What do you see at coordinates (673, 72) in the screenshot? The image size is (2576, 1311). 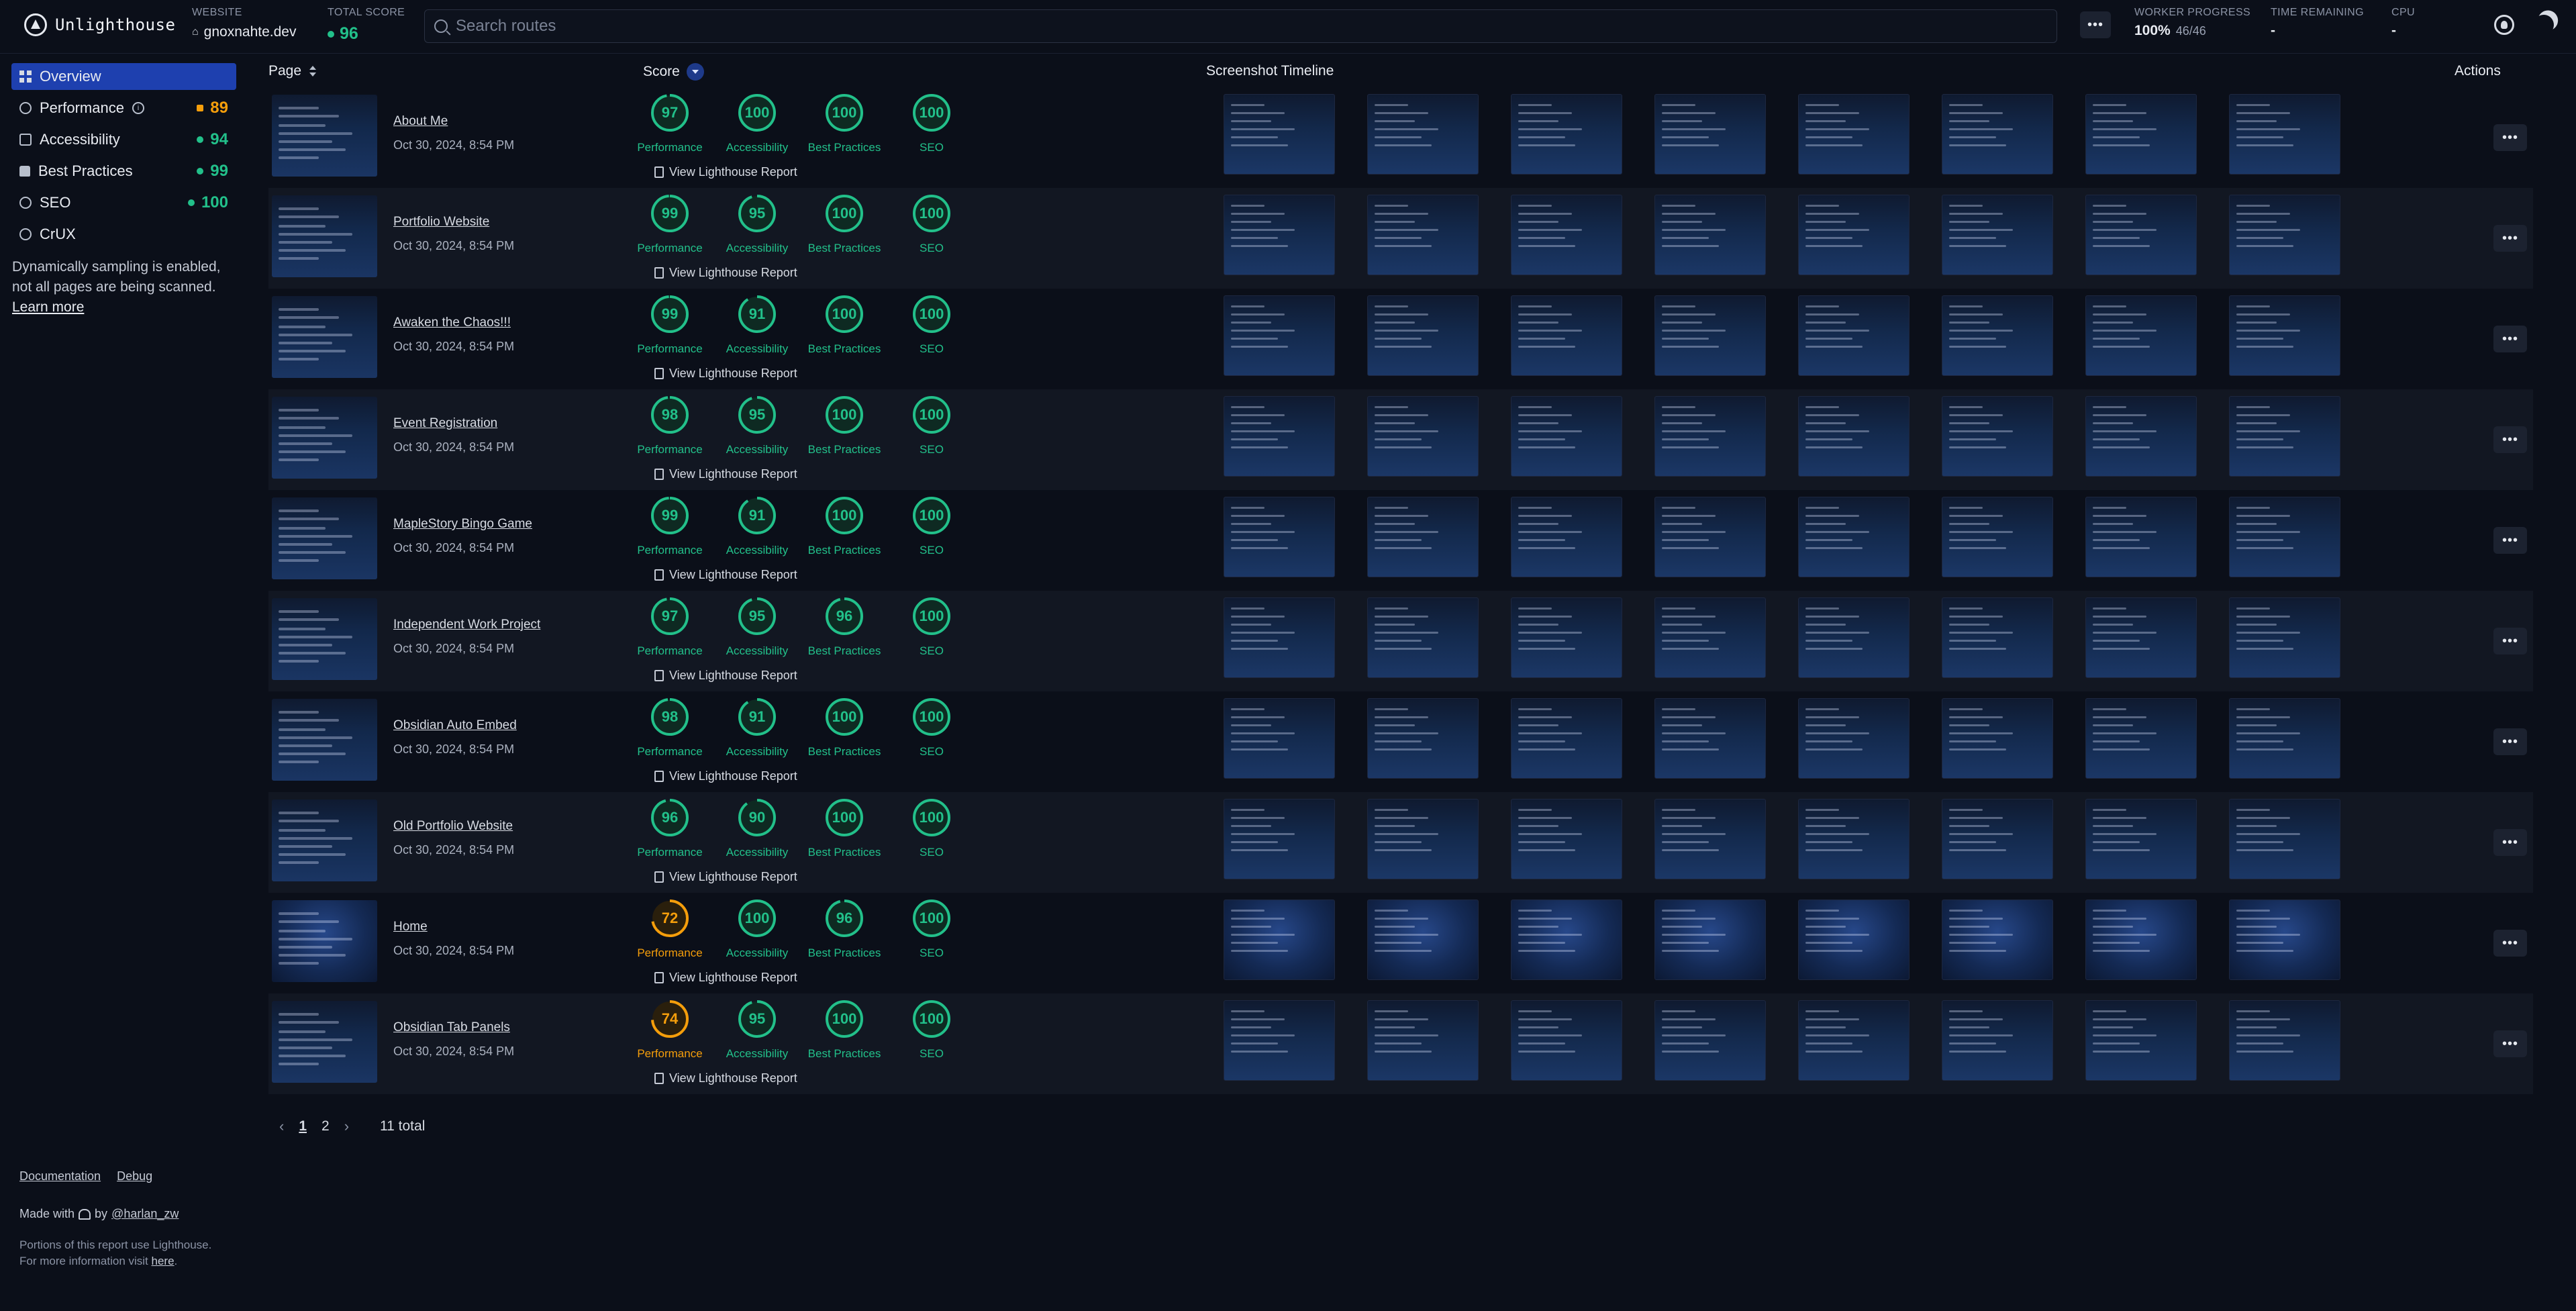 I see `column-header-score: Score` at bounding box center [673, 72].